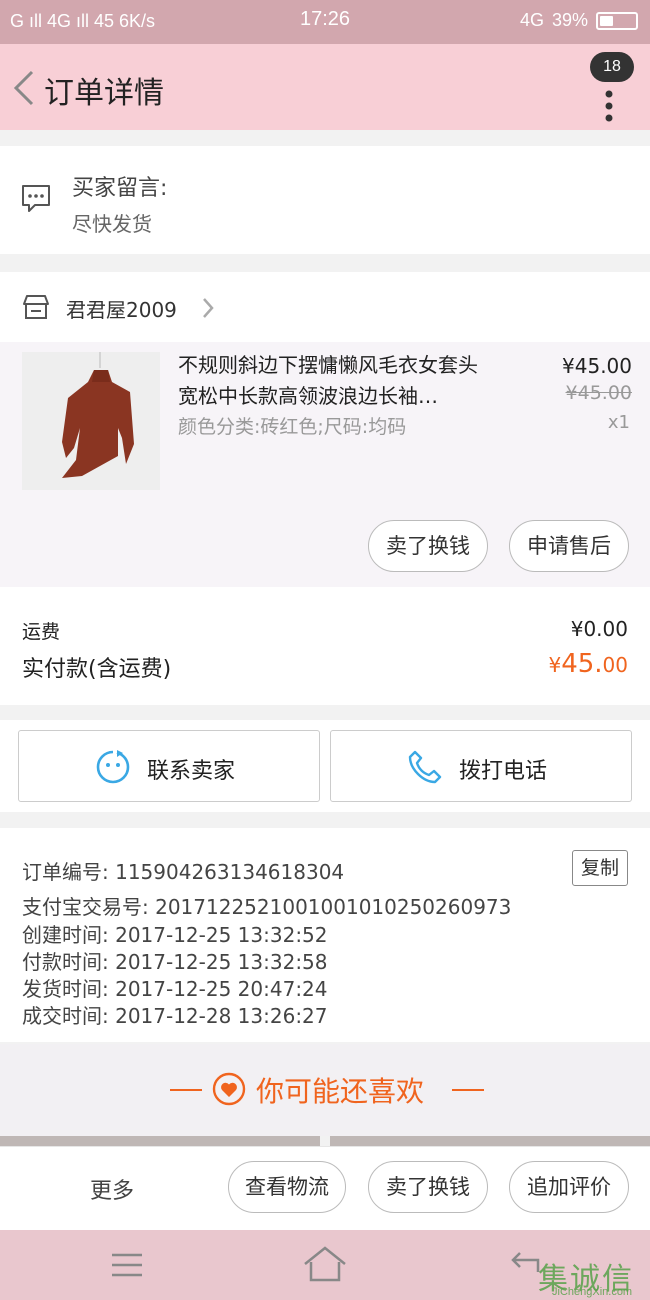 The image size is (650, 1300). What do you see at coordinates (287, 1187) in the screenshot?
I see `view-logistics-button: 查看物流` at bounding box center [287, 1187].